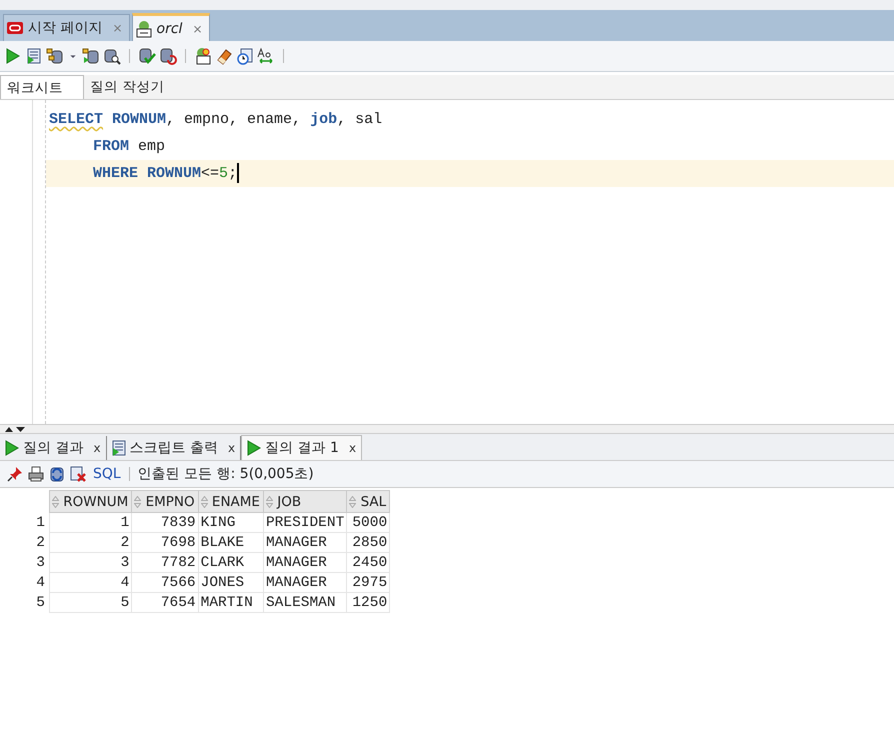 The width and height of the screenshot is (894, 737). Describe the element at coordinates (91, 501) in the screenshot. I see `column-header: ROWNUM` at that location.